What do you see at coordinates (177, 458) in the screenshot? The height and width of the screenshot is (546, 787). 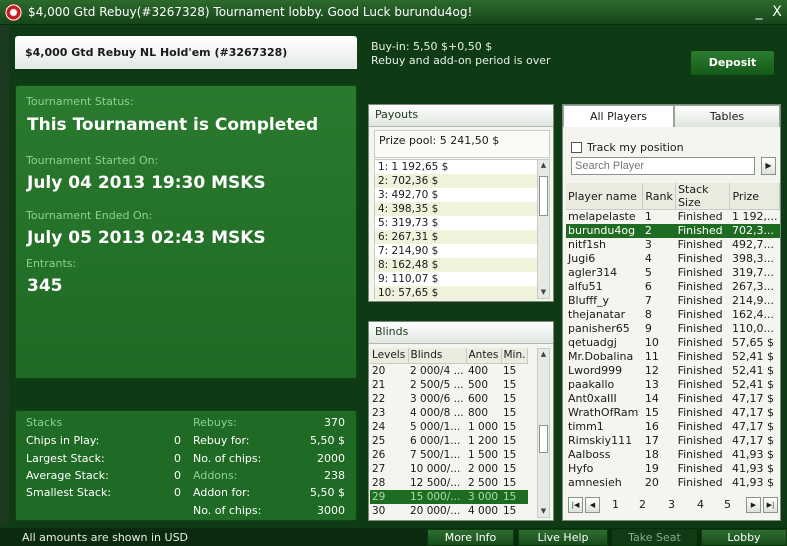 I see `largest-stack-value: 0` at bounding box center [177, 458].